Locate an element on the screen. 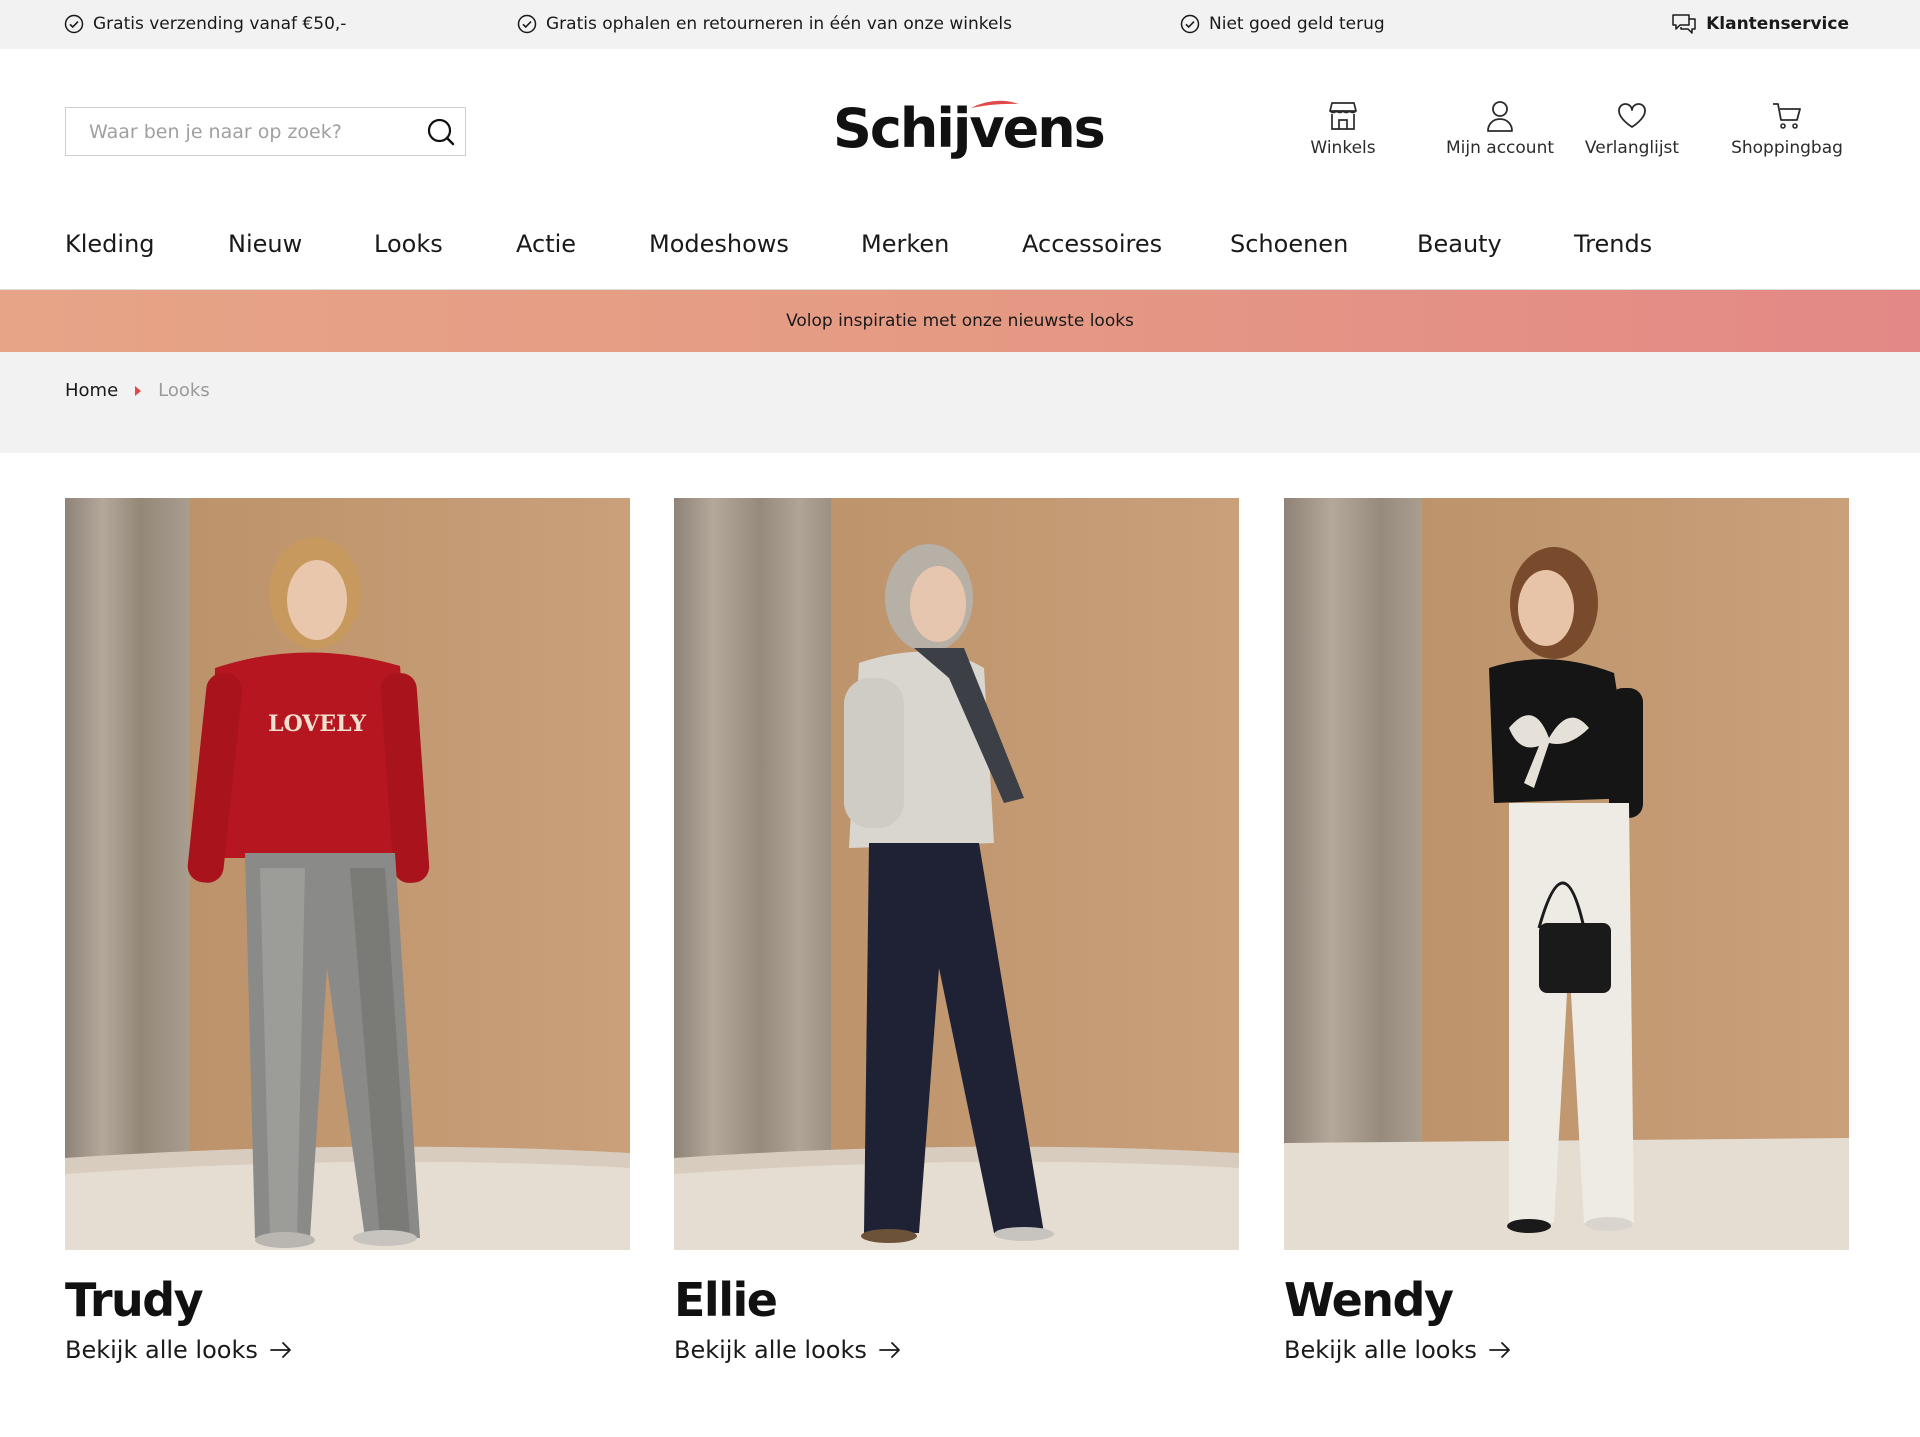 The image size is (1920, 1437). site-logo: Schijvens is located at coordinates (969, 131).